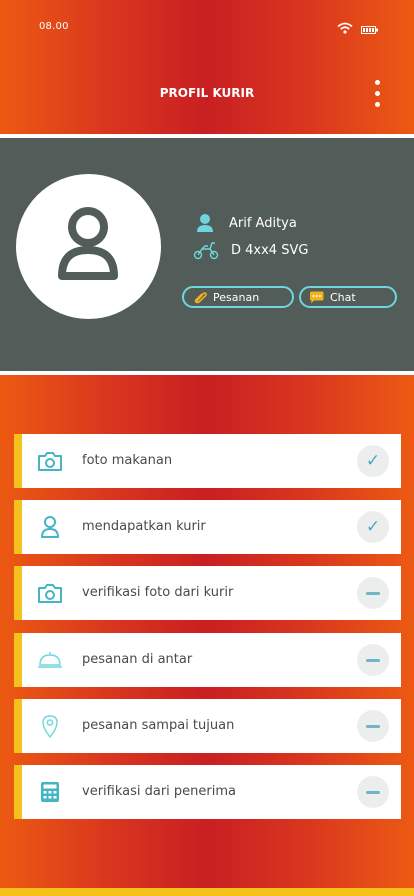 The width and height of the screenshot is (414, 896). What do you see at coordinates (316, 297) in the screenshot?
I see `chat-bubble-icon` at bounding box center [316, 297].